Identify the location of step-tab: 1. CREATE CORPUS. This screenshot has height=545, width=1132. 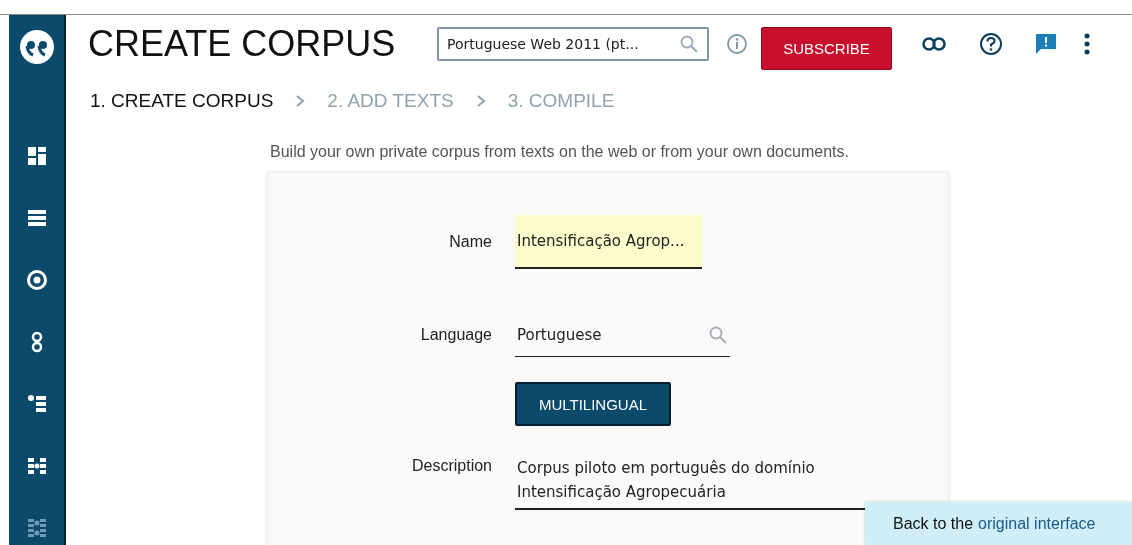
(182, 101).